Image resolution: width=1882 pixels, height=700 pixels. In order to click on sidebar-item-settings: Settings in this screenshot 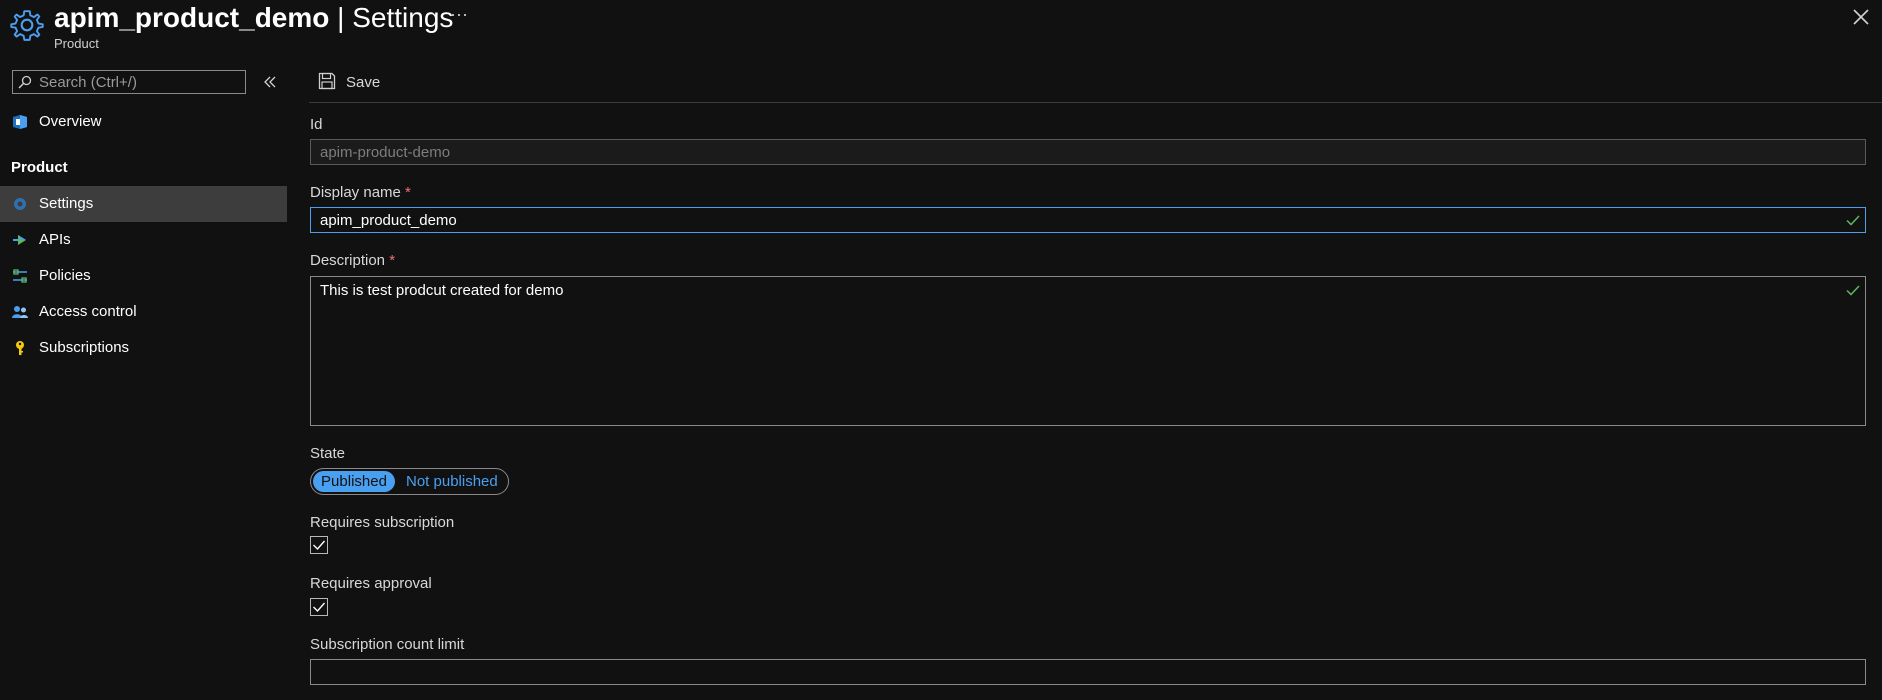, I will do `click(143, 204)`.